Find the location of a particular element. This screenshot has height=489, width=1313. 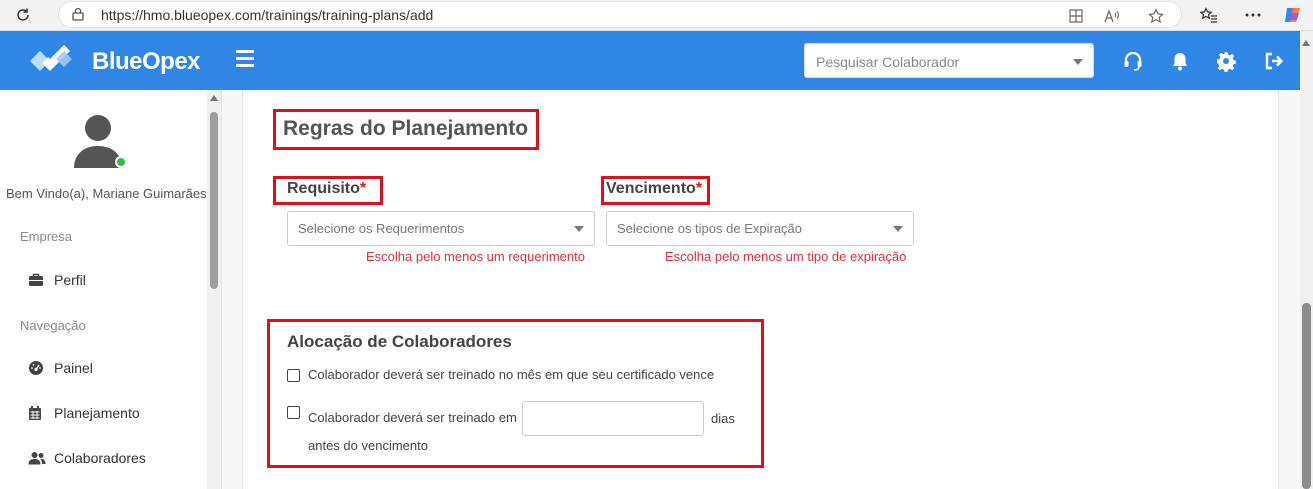

requisito-label: Requisito* is located at coordinates (327, 188).